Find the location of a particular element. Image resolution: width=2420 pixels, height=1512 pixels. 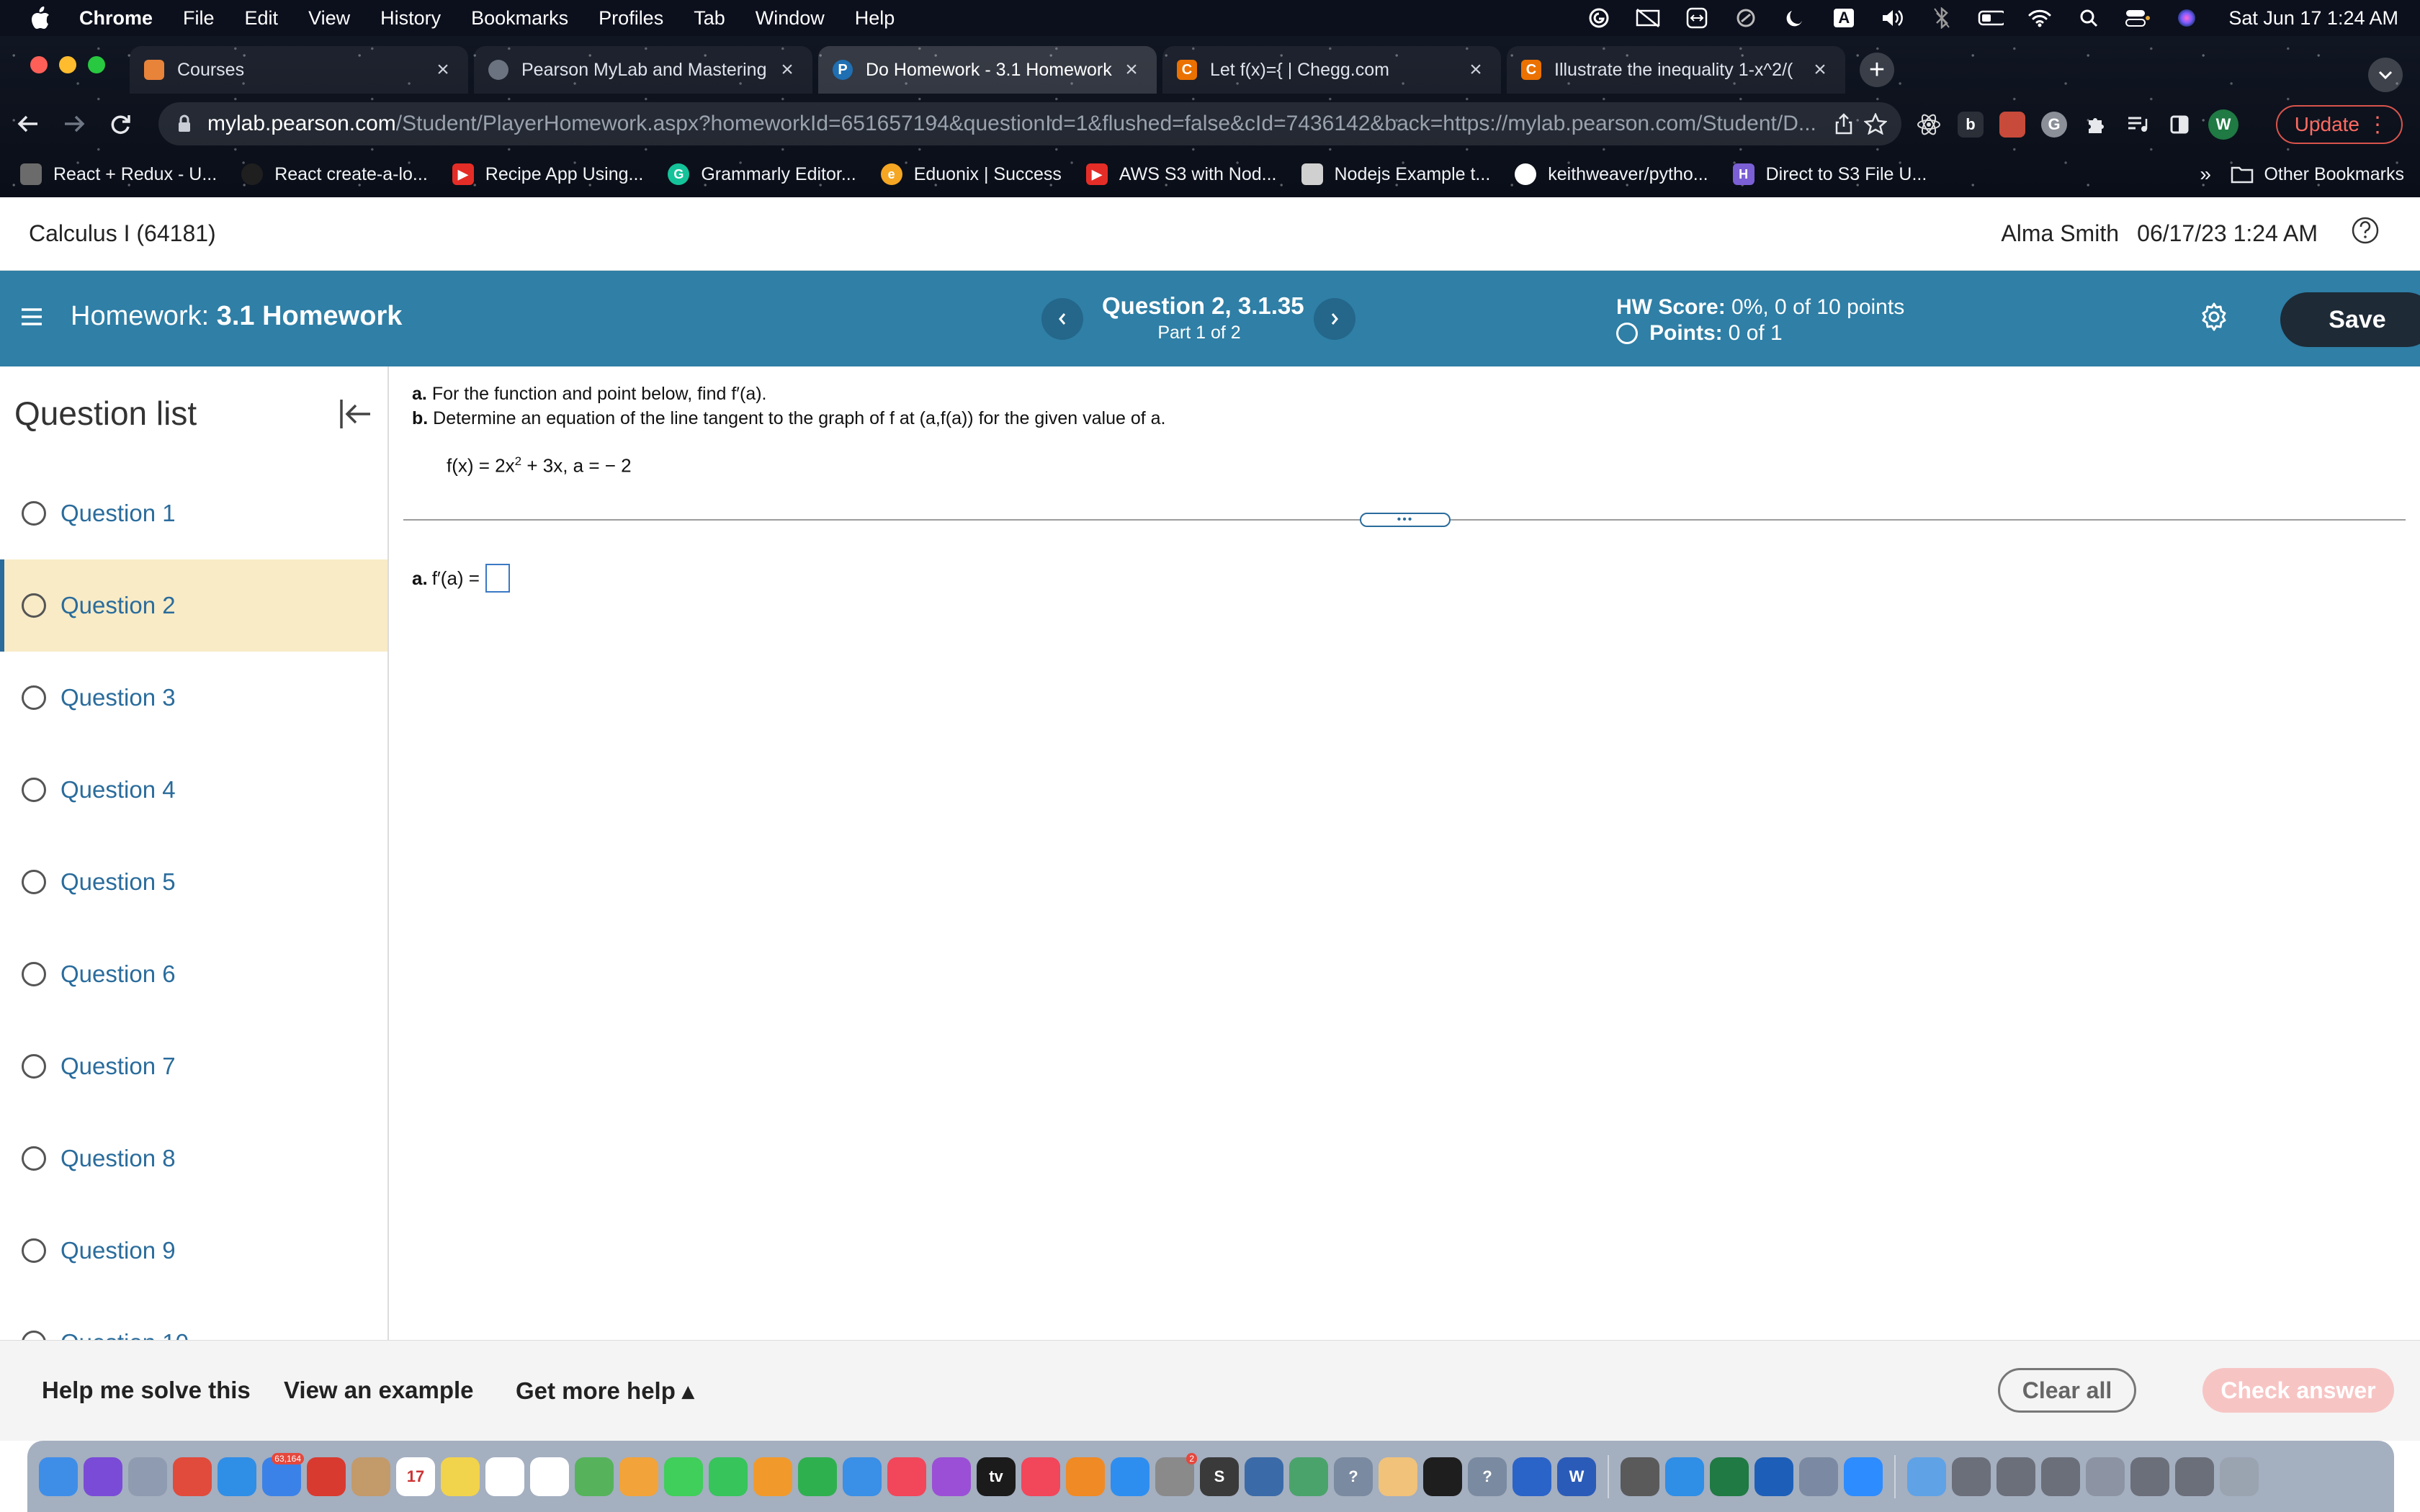

help-me-solve-button: Help me solve this is located at coordinates (146, 1390).